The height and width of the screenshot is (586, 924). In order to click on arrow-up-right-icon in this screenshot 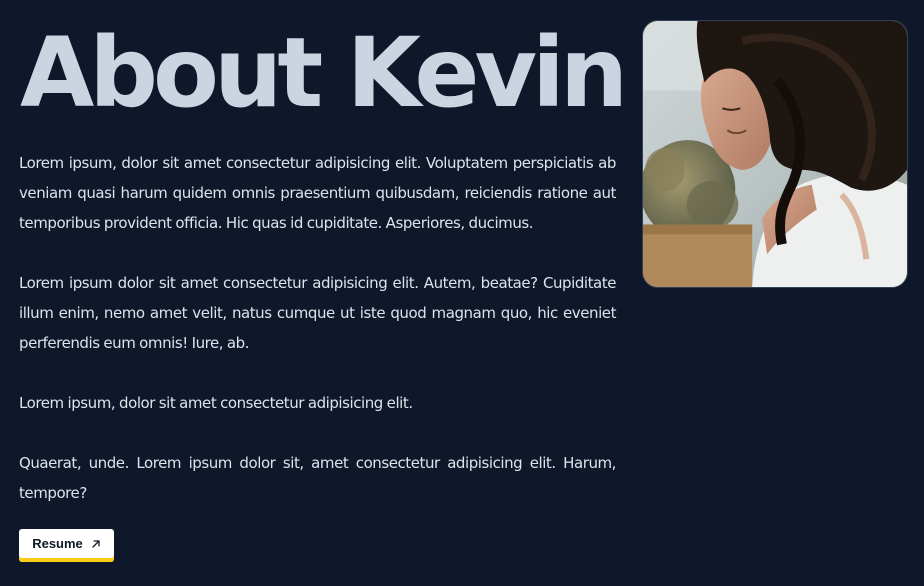, I will do `click(96, 544)`.